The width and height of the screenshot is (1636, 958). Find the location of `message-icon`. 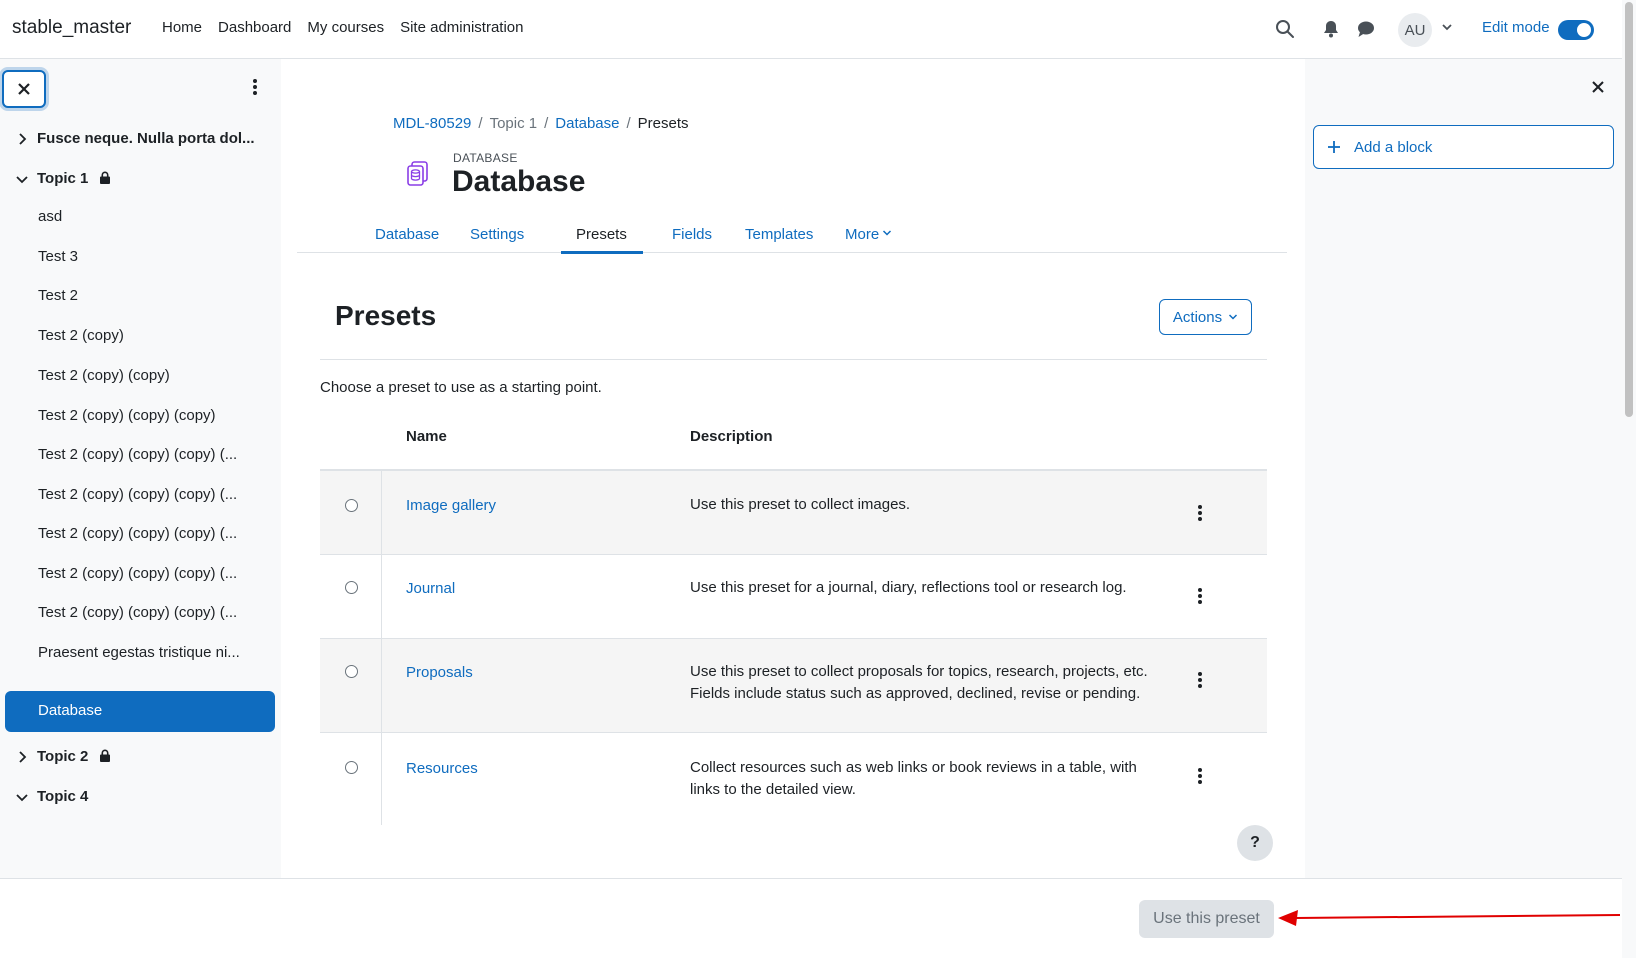

message-icon is located at coordinates (1366, 29).